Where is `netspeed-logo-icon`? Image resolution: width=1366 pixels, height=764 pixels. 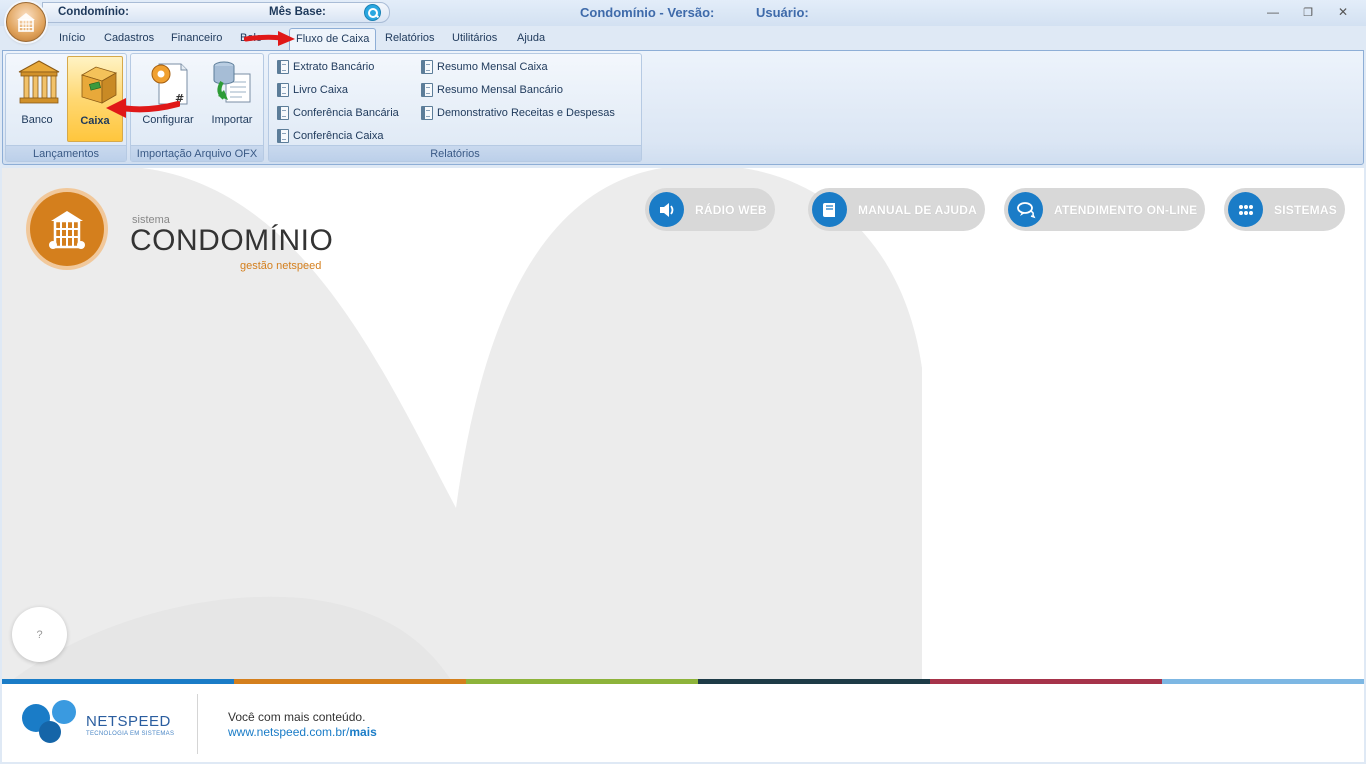
netspeed-logo-icon is located at coordinates (49, 721).